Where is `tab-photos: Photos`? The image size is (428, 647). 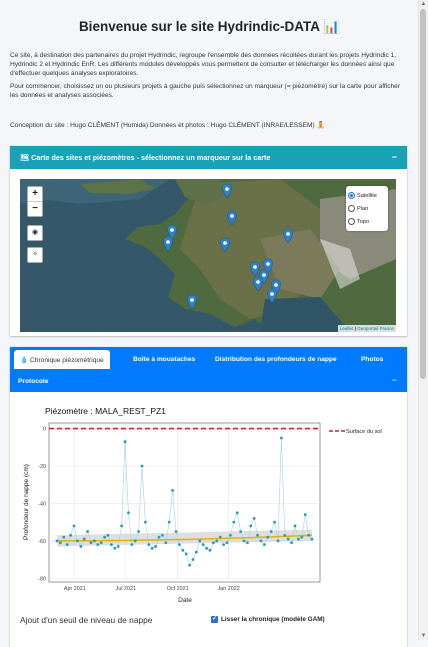
tab-photos: Photos is located at coordinates (372, 359).